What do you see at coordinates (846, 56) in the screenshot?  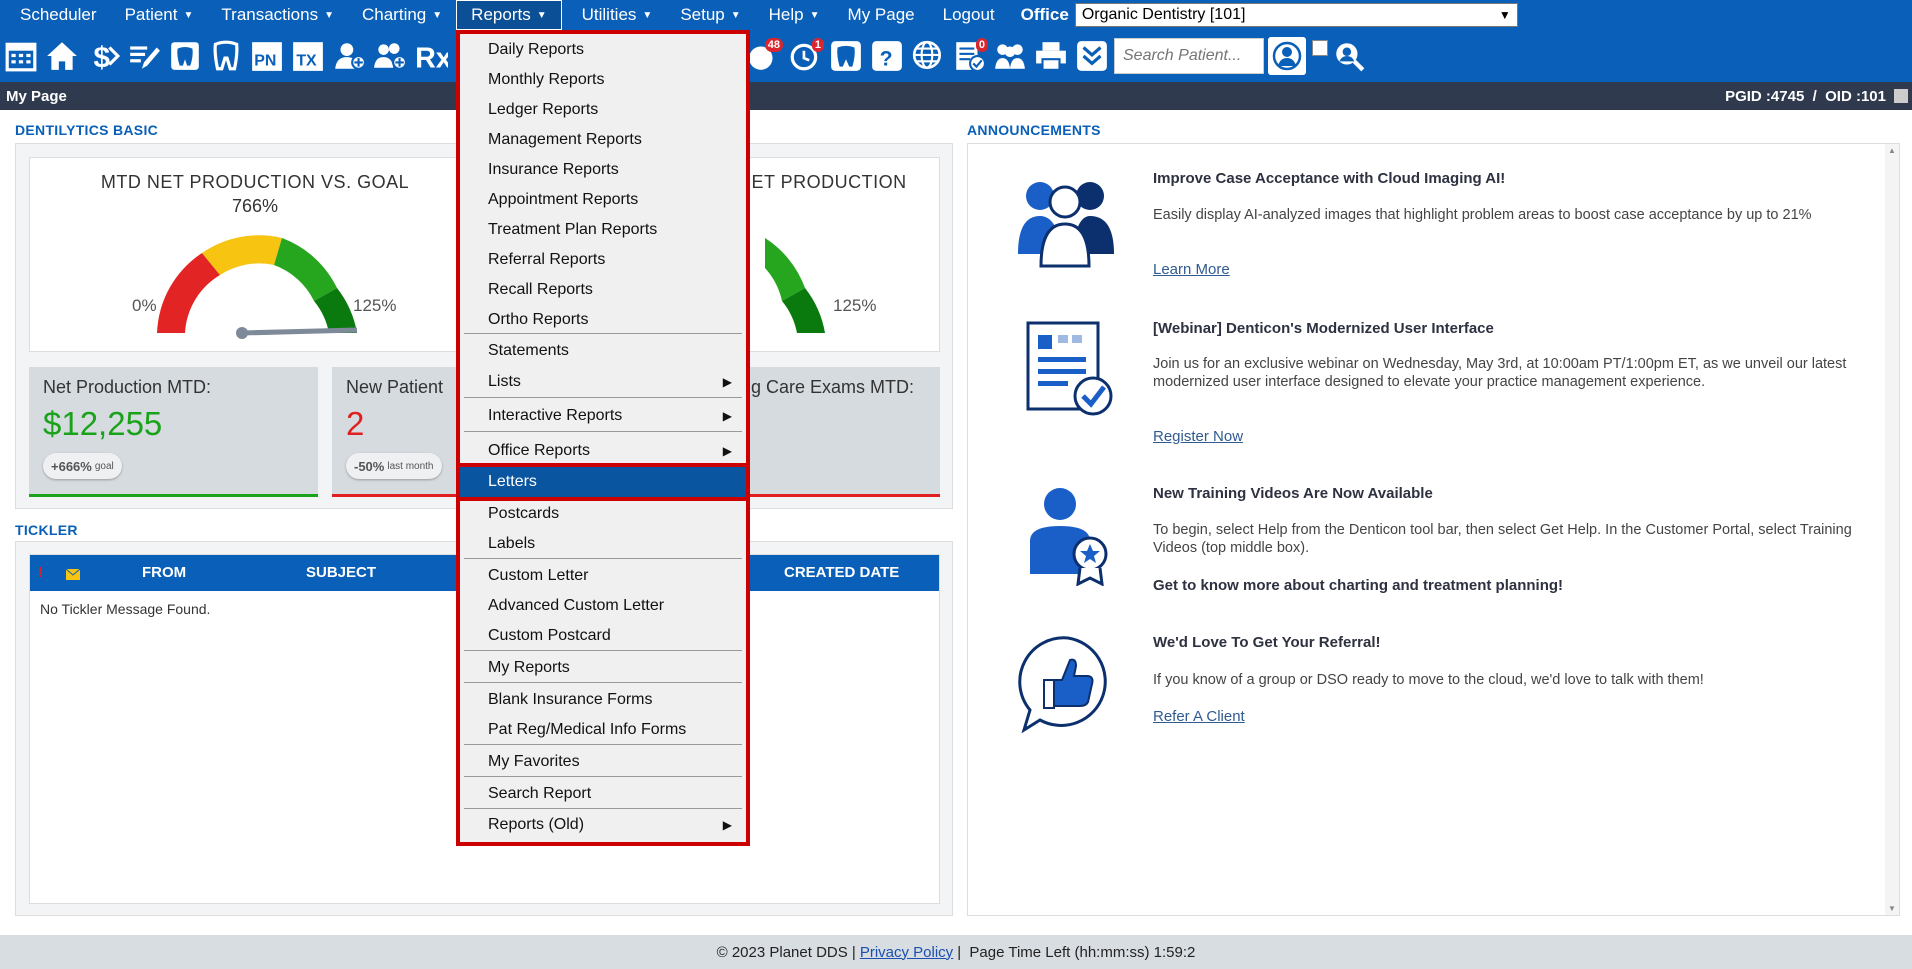 I see `tooth-outline-icon` at bounding box center [846, 56].